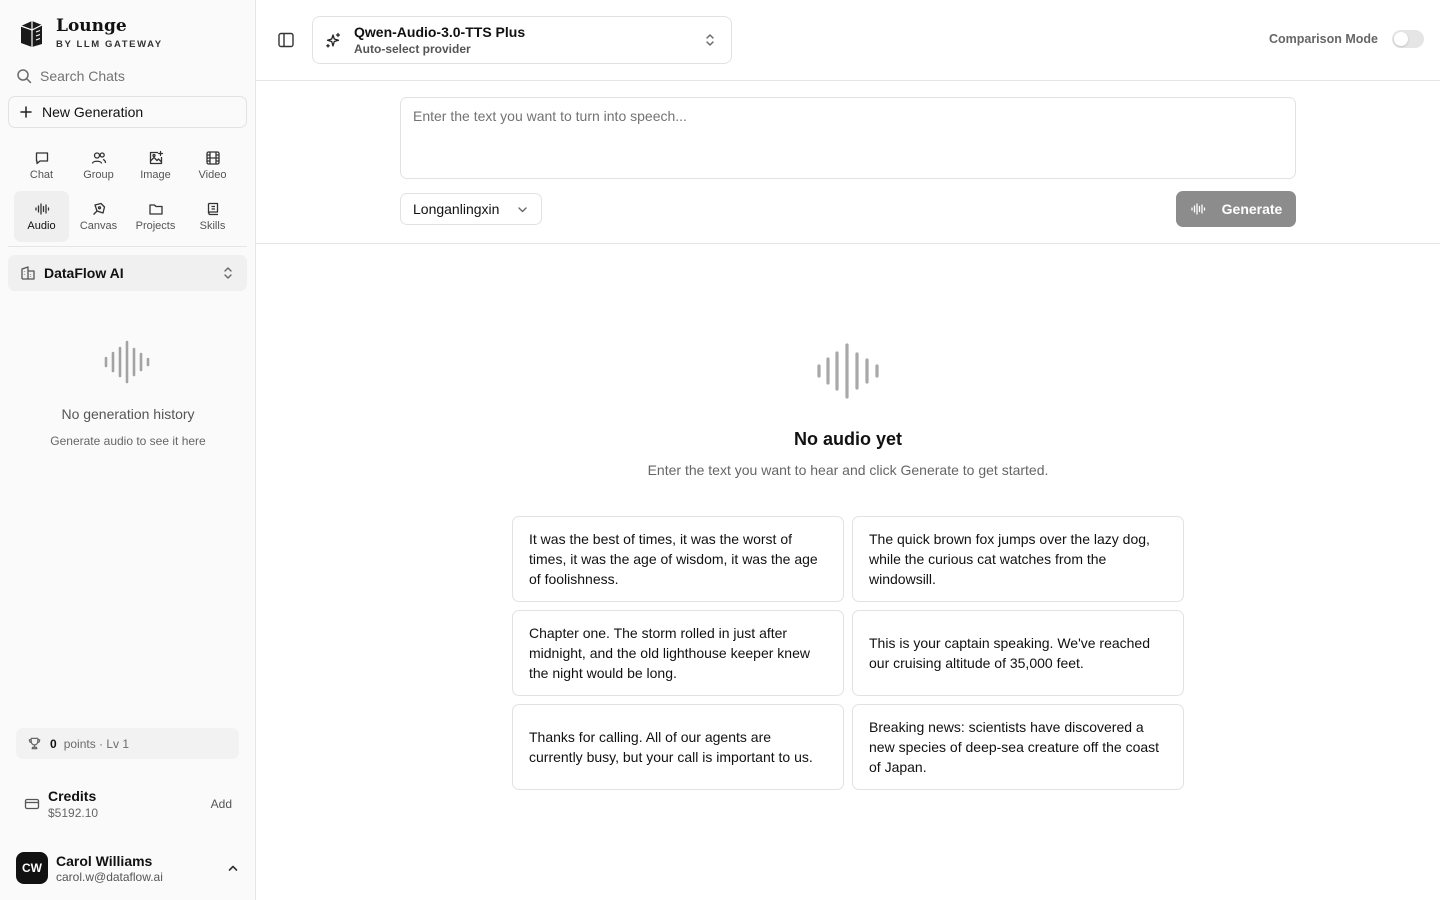 Image resolution: width=1440 pixels, height=900 pixels. What do you see at coordinates (26, 112) in the screenshot?
I see `plus-icon` at bounding box center [26, 112].